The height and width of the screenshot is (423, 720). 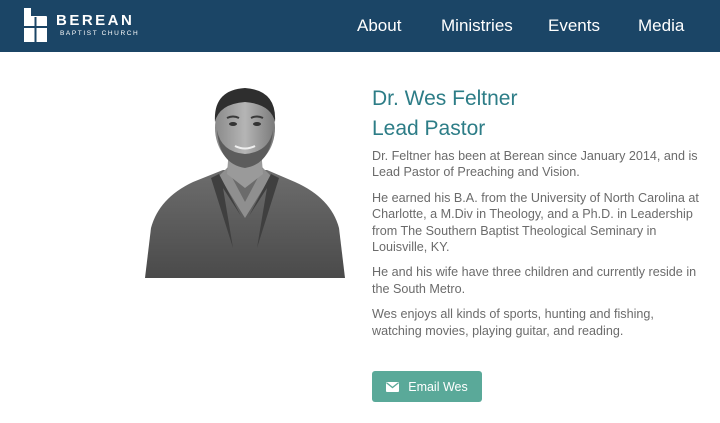 I want to click on logo-wordmark: BEREAN BAPTIST CHURCH, so click(x=97, y=25).